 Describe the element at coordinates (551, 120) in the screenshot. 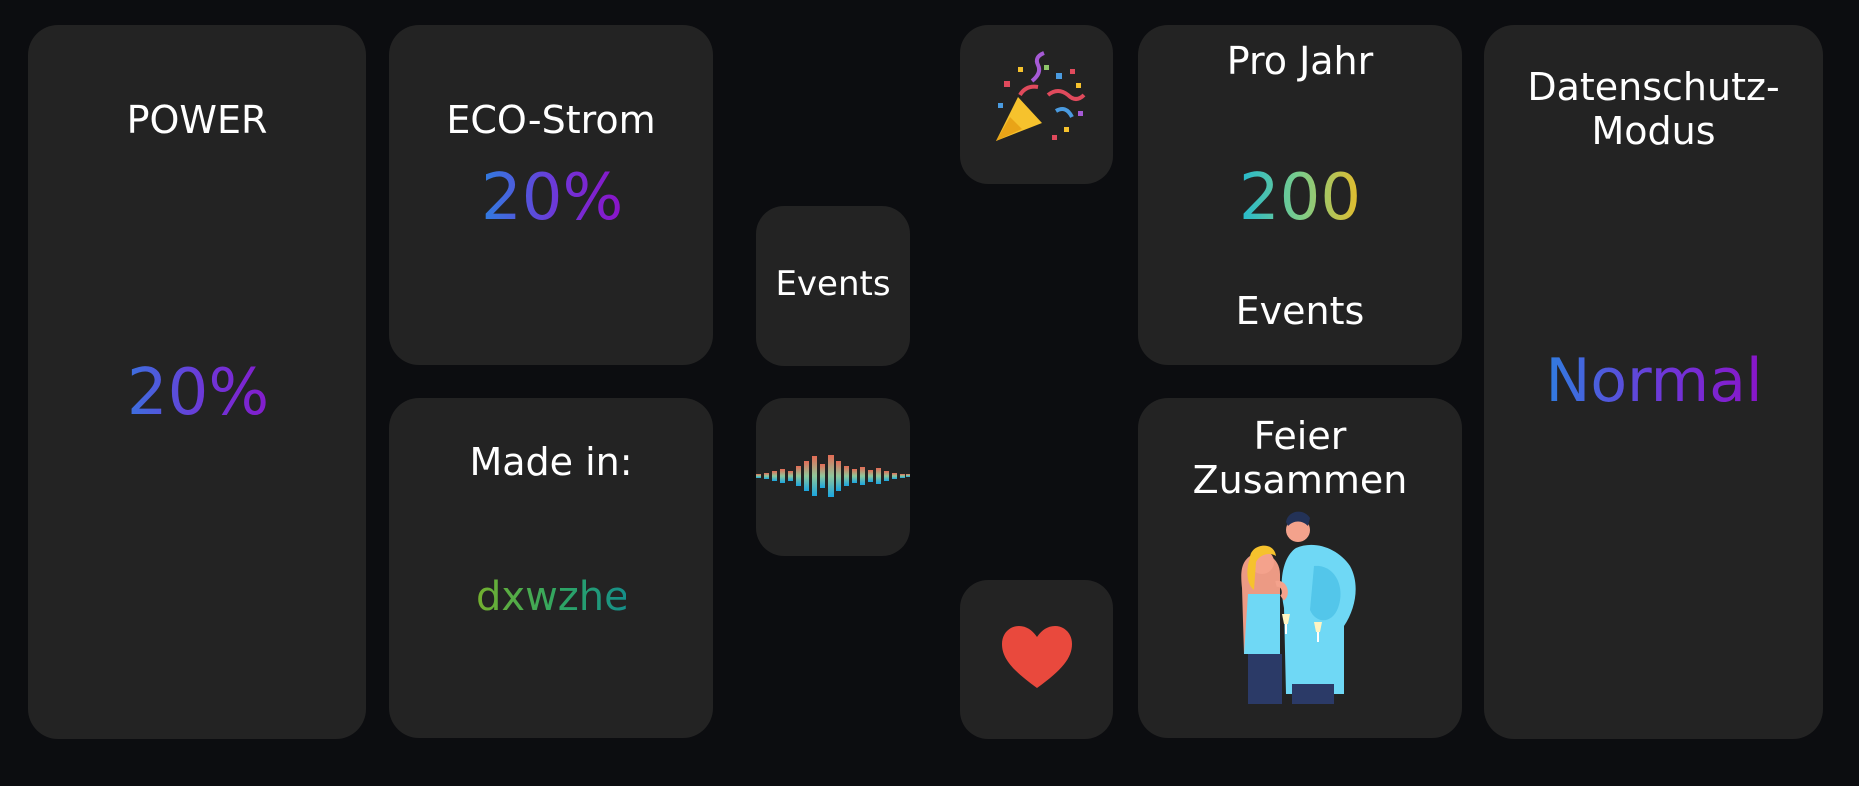

I see `eco-strom-label: ECO-Strom` at that location.